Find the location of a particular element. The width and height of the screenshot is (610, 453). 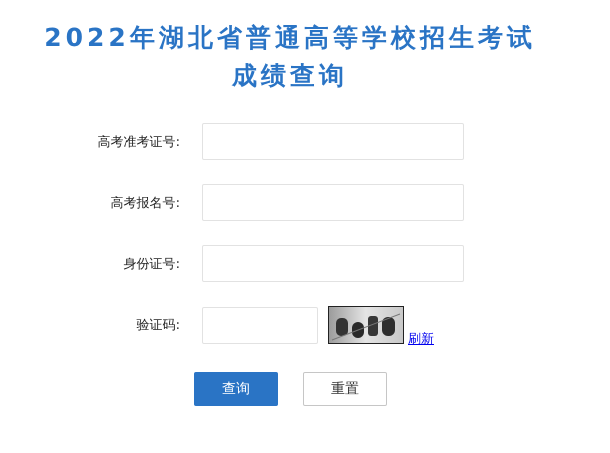

field-label: 高考报名号: is located at coordinates (145, 203).